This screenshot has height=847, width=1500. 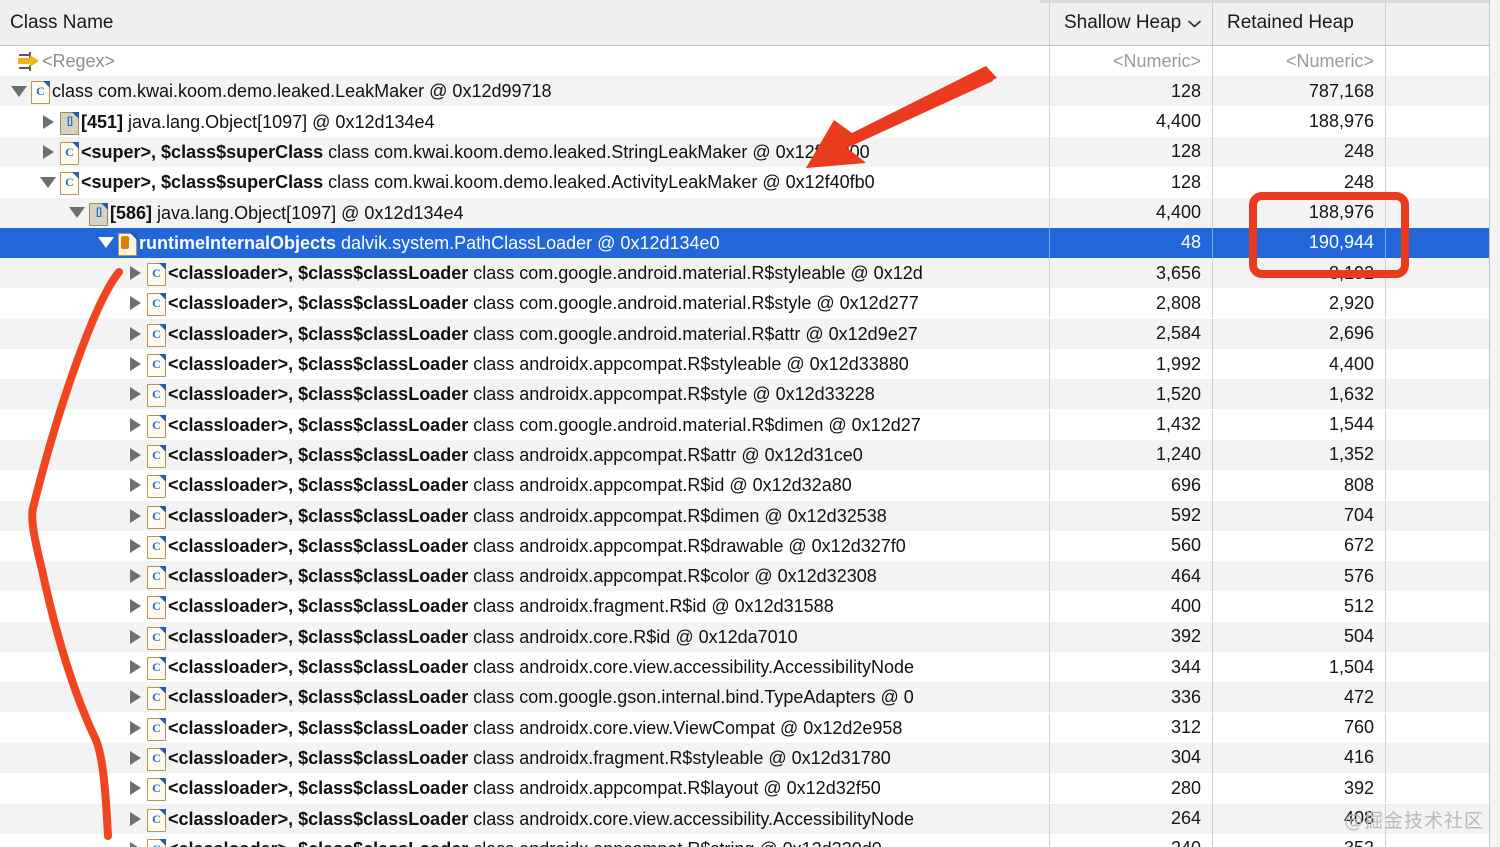 I want to click on retained-heap-cell: 672, so click(x=1298, y=545).